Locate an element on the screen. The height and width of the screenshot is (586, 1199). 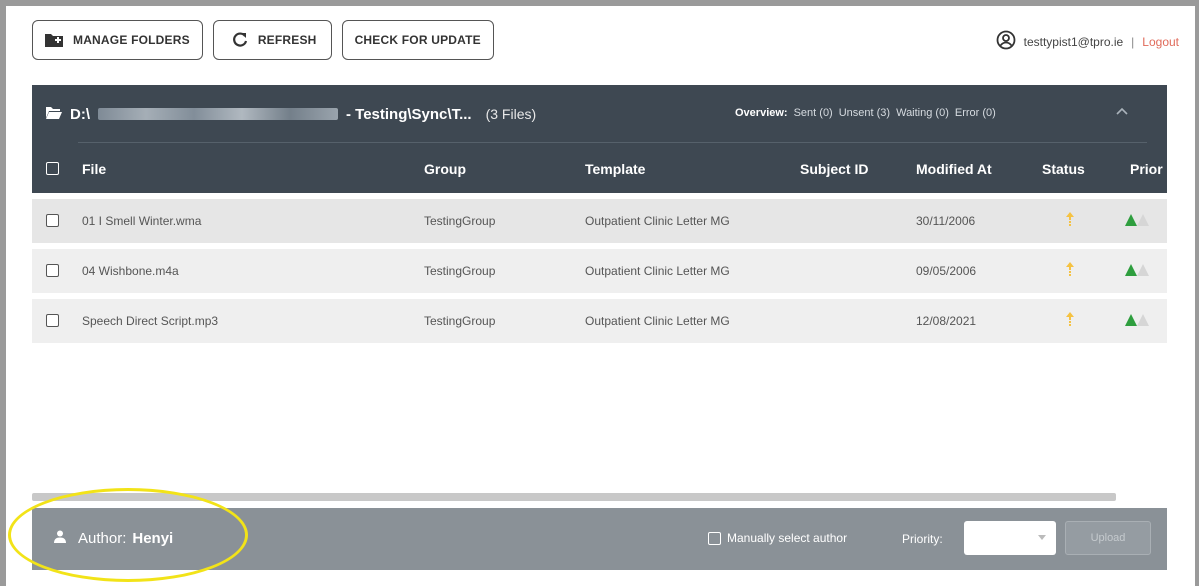
refresh-icon is located at coordinates (240, 40).